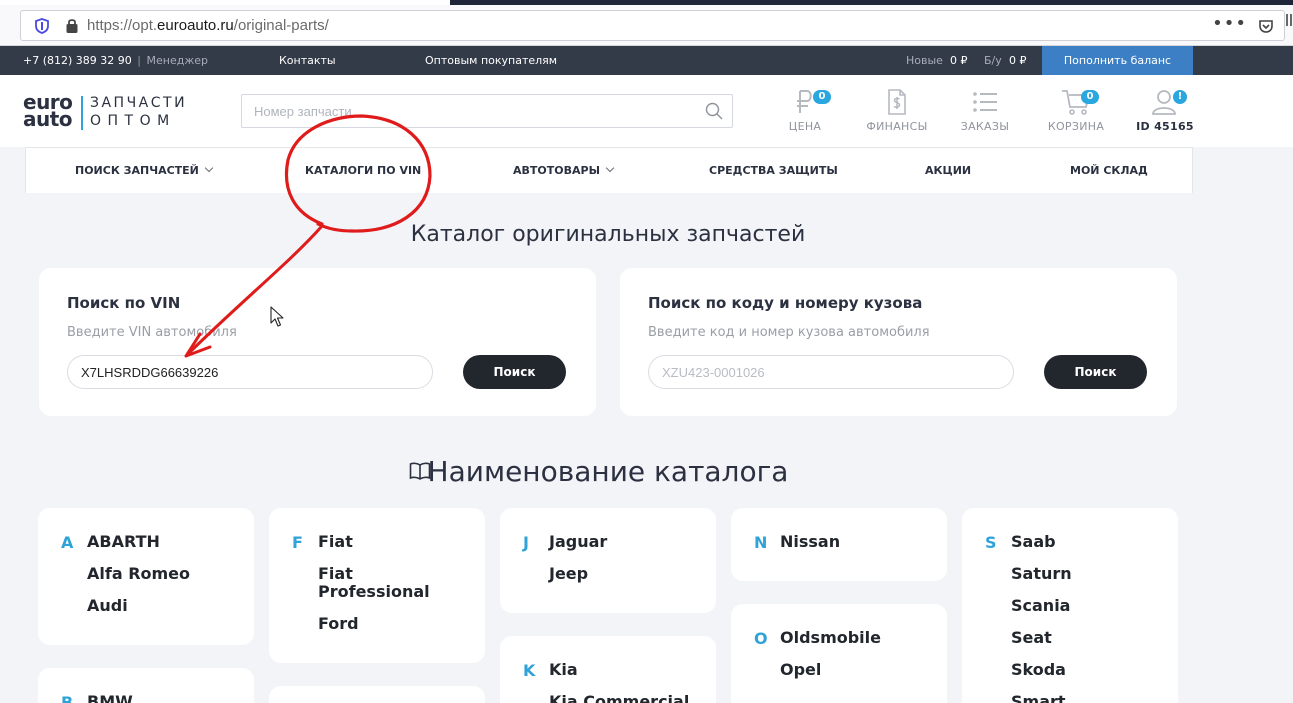  What do you see at coordinates (152, 332) in the screenshot?
I see `vin-search-hint: Введите VIN автомобиля` at bounding box center [152, 332].